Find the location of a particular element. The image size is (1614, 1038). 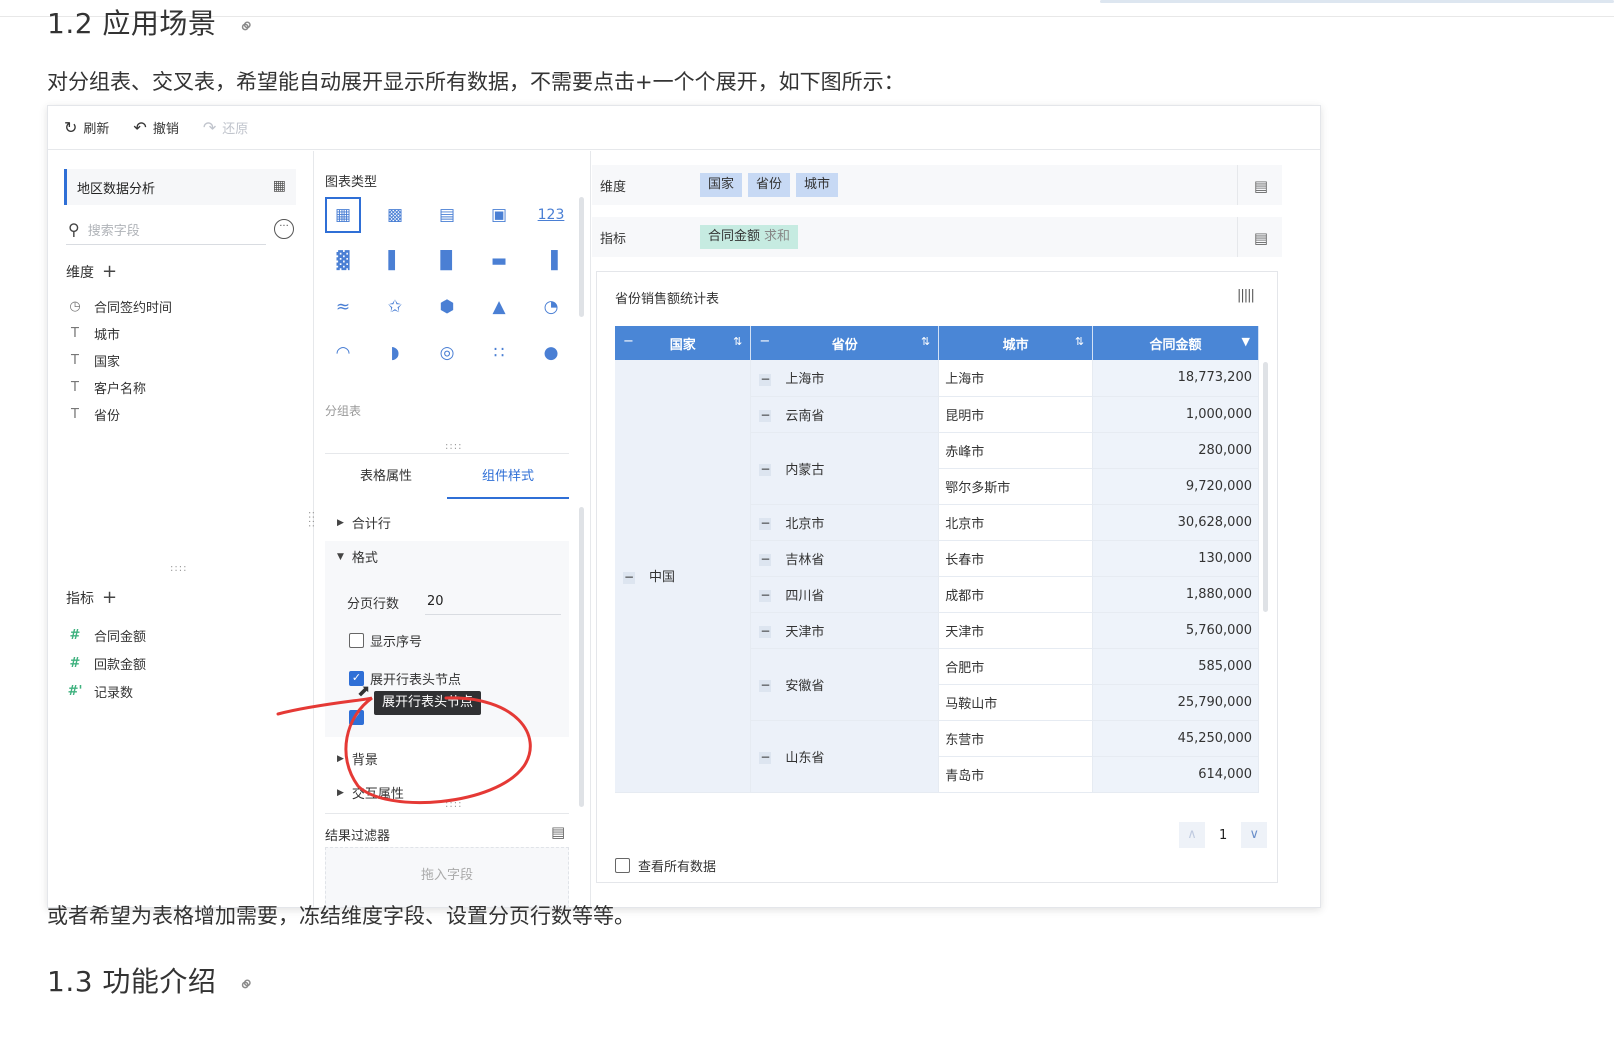

pie-chart-icon: ◠ is located at coordinates (343, 353).